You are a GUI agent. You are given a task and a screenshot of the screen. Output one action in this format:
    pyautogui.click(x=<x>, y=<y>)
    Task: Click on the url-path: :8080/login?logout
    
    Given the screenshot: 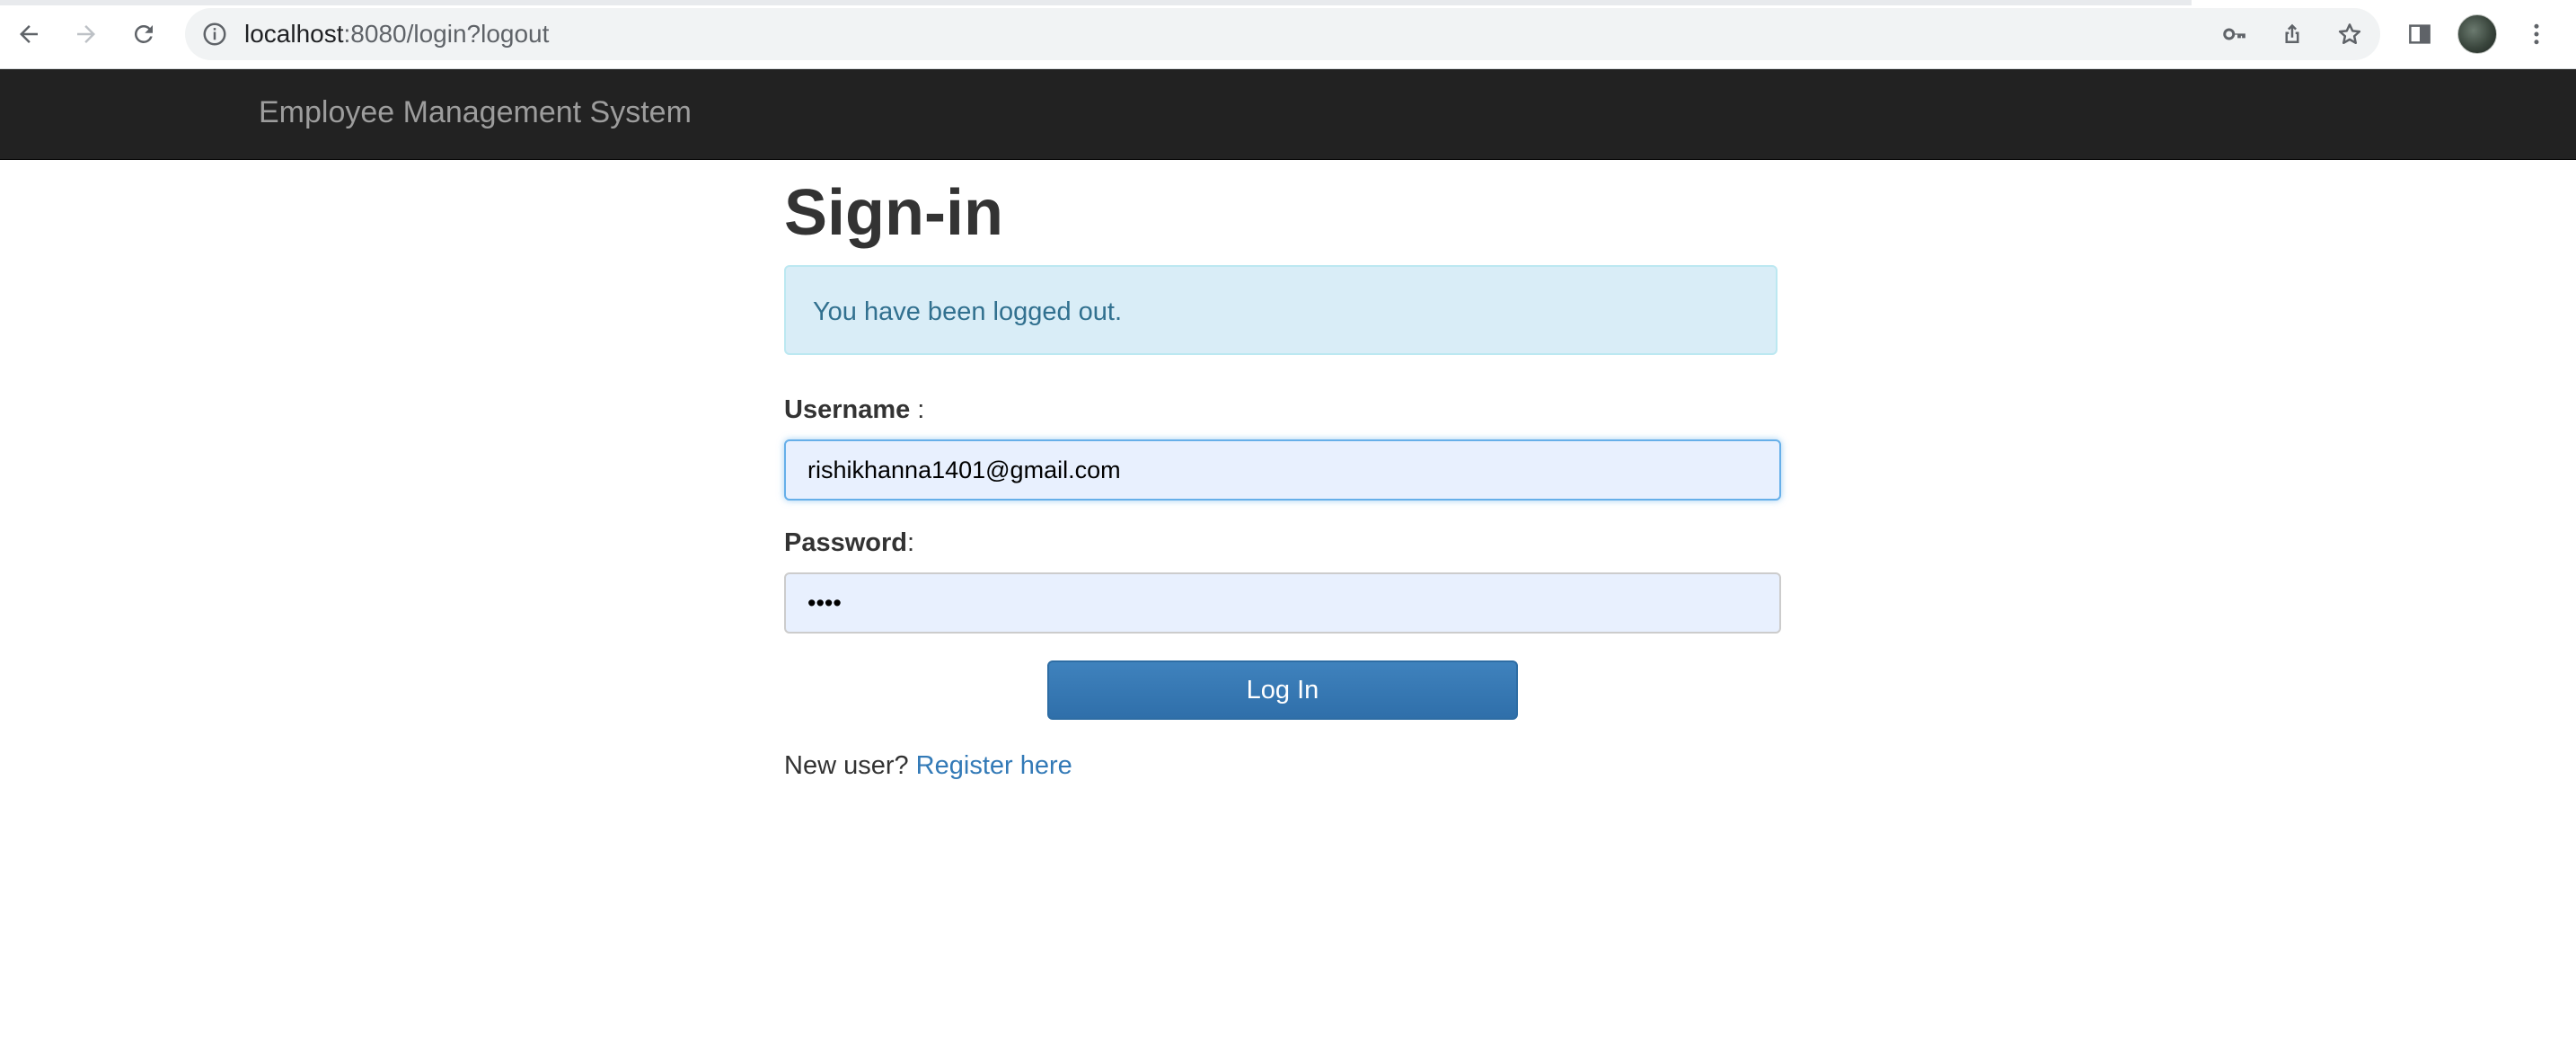 What is the action you would take?
    pyautogui.click(x=446, y=34)
    